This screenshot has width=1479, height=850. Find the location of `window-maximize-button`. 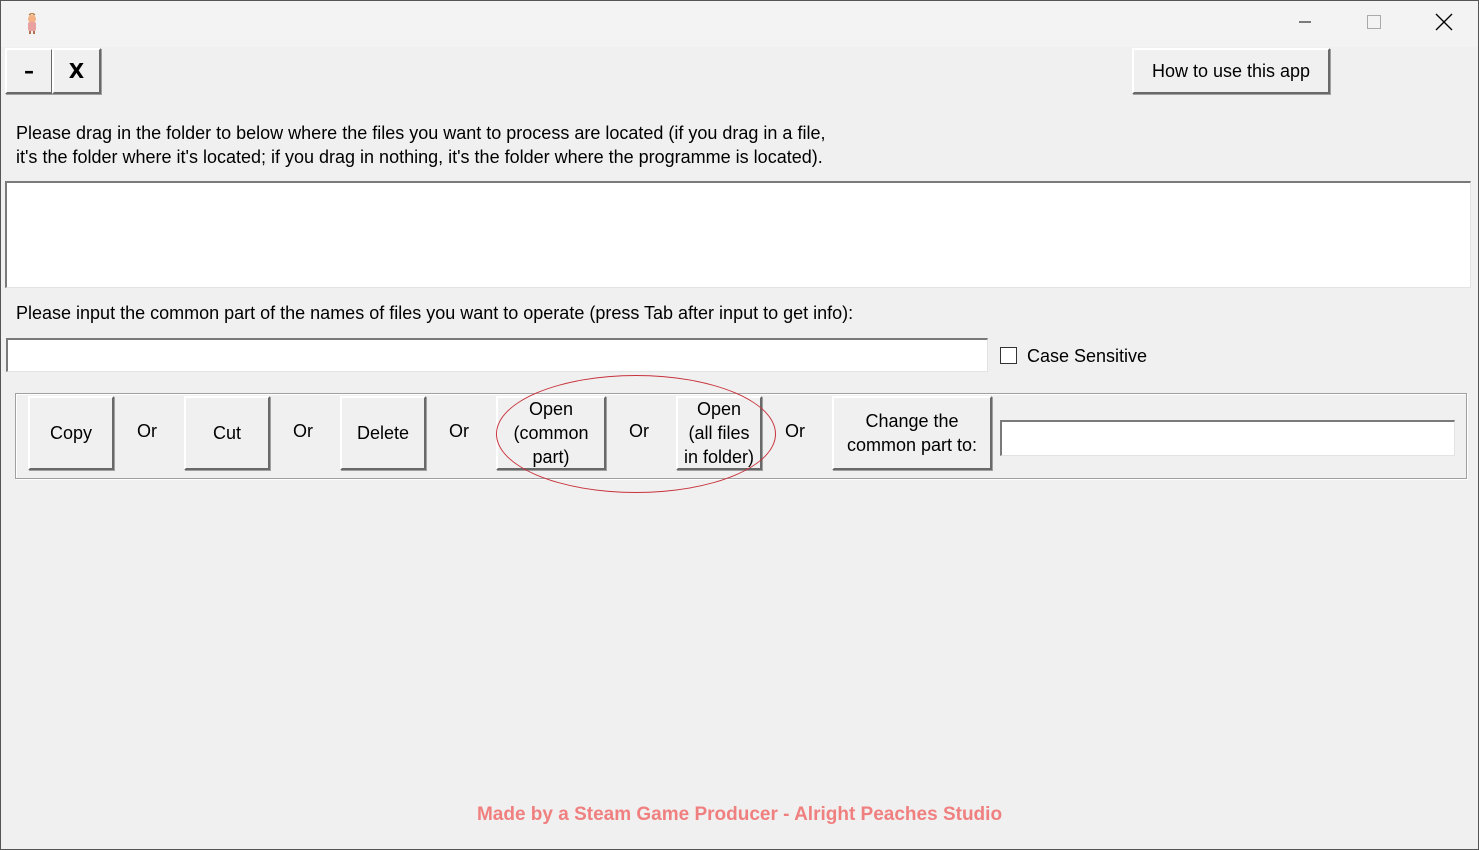

window-maximize-button is located at coordinates (1374, 24).